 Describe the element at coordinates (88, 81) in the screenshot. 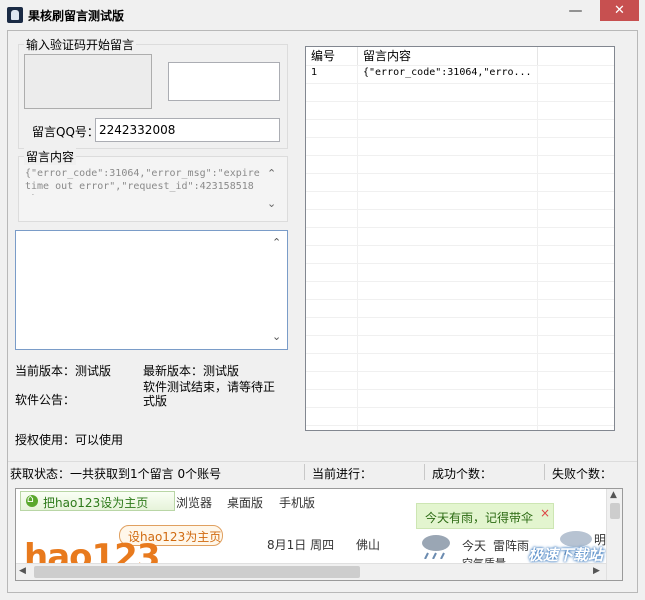

I see `captcha-image` at that location.